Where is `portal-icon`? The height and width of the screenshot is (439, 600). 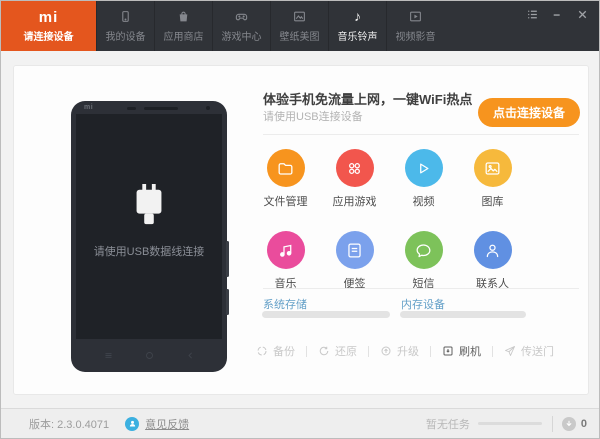
portal-icon is located at coordinates (510, 351).